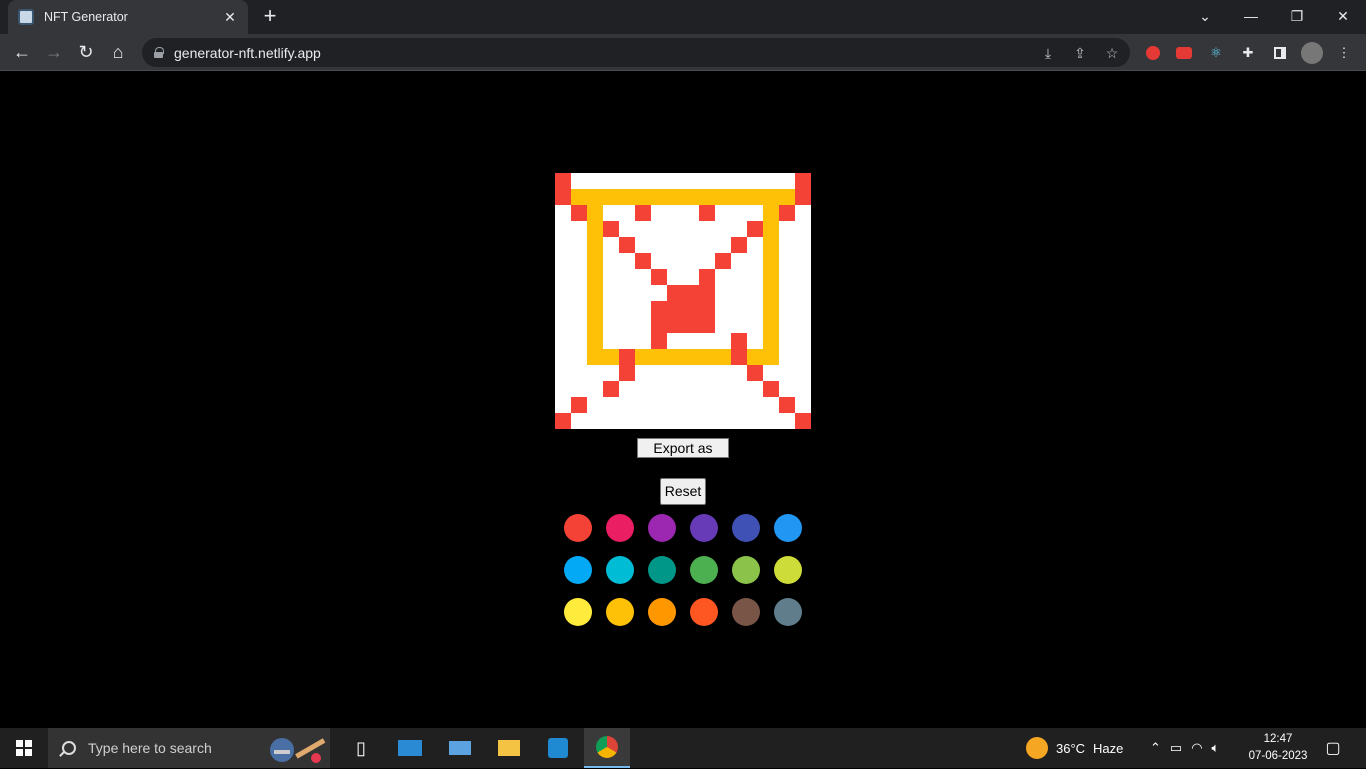 Image resolution: width=1366 pixels, height=769 pixels. I want to click on task-view-icon: ▯, so click(361, 748).